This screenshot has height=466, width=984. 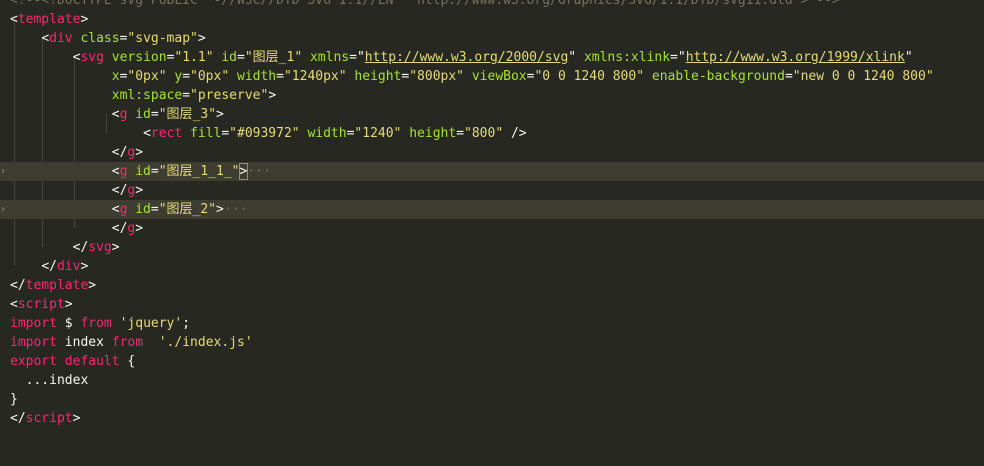 What do you see at coordinates (492, 399) in the screenshot?
I see `code-line: }` at bounding box center [492, 399].